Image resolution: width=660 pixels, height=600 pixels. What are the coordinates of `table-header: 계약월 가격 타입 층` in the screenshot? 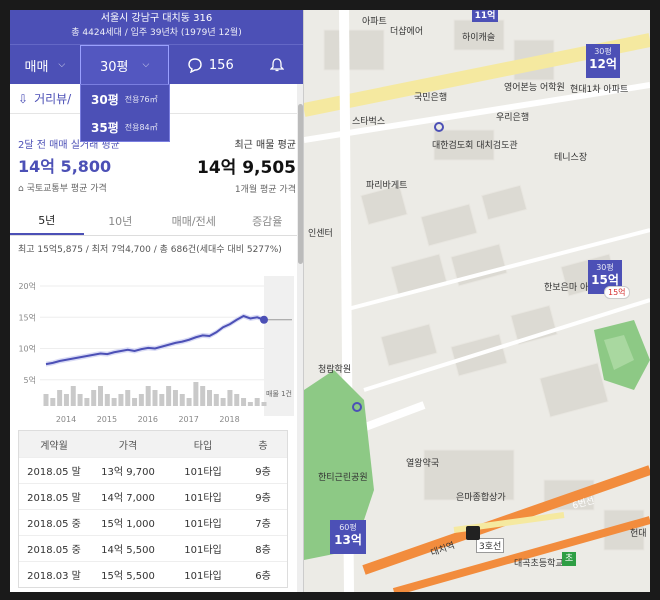 It's located at (153, 444).